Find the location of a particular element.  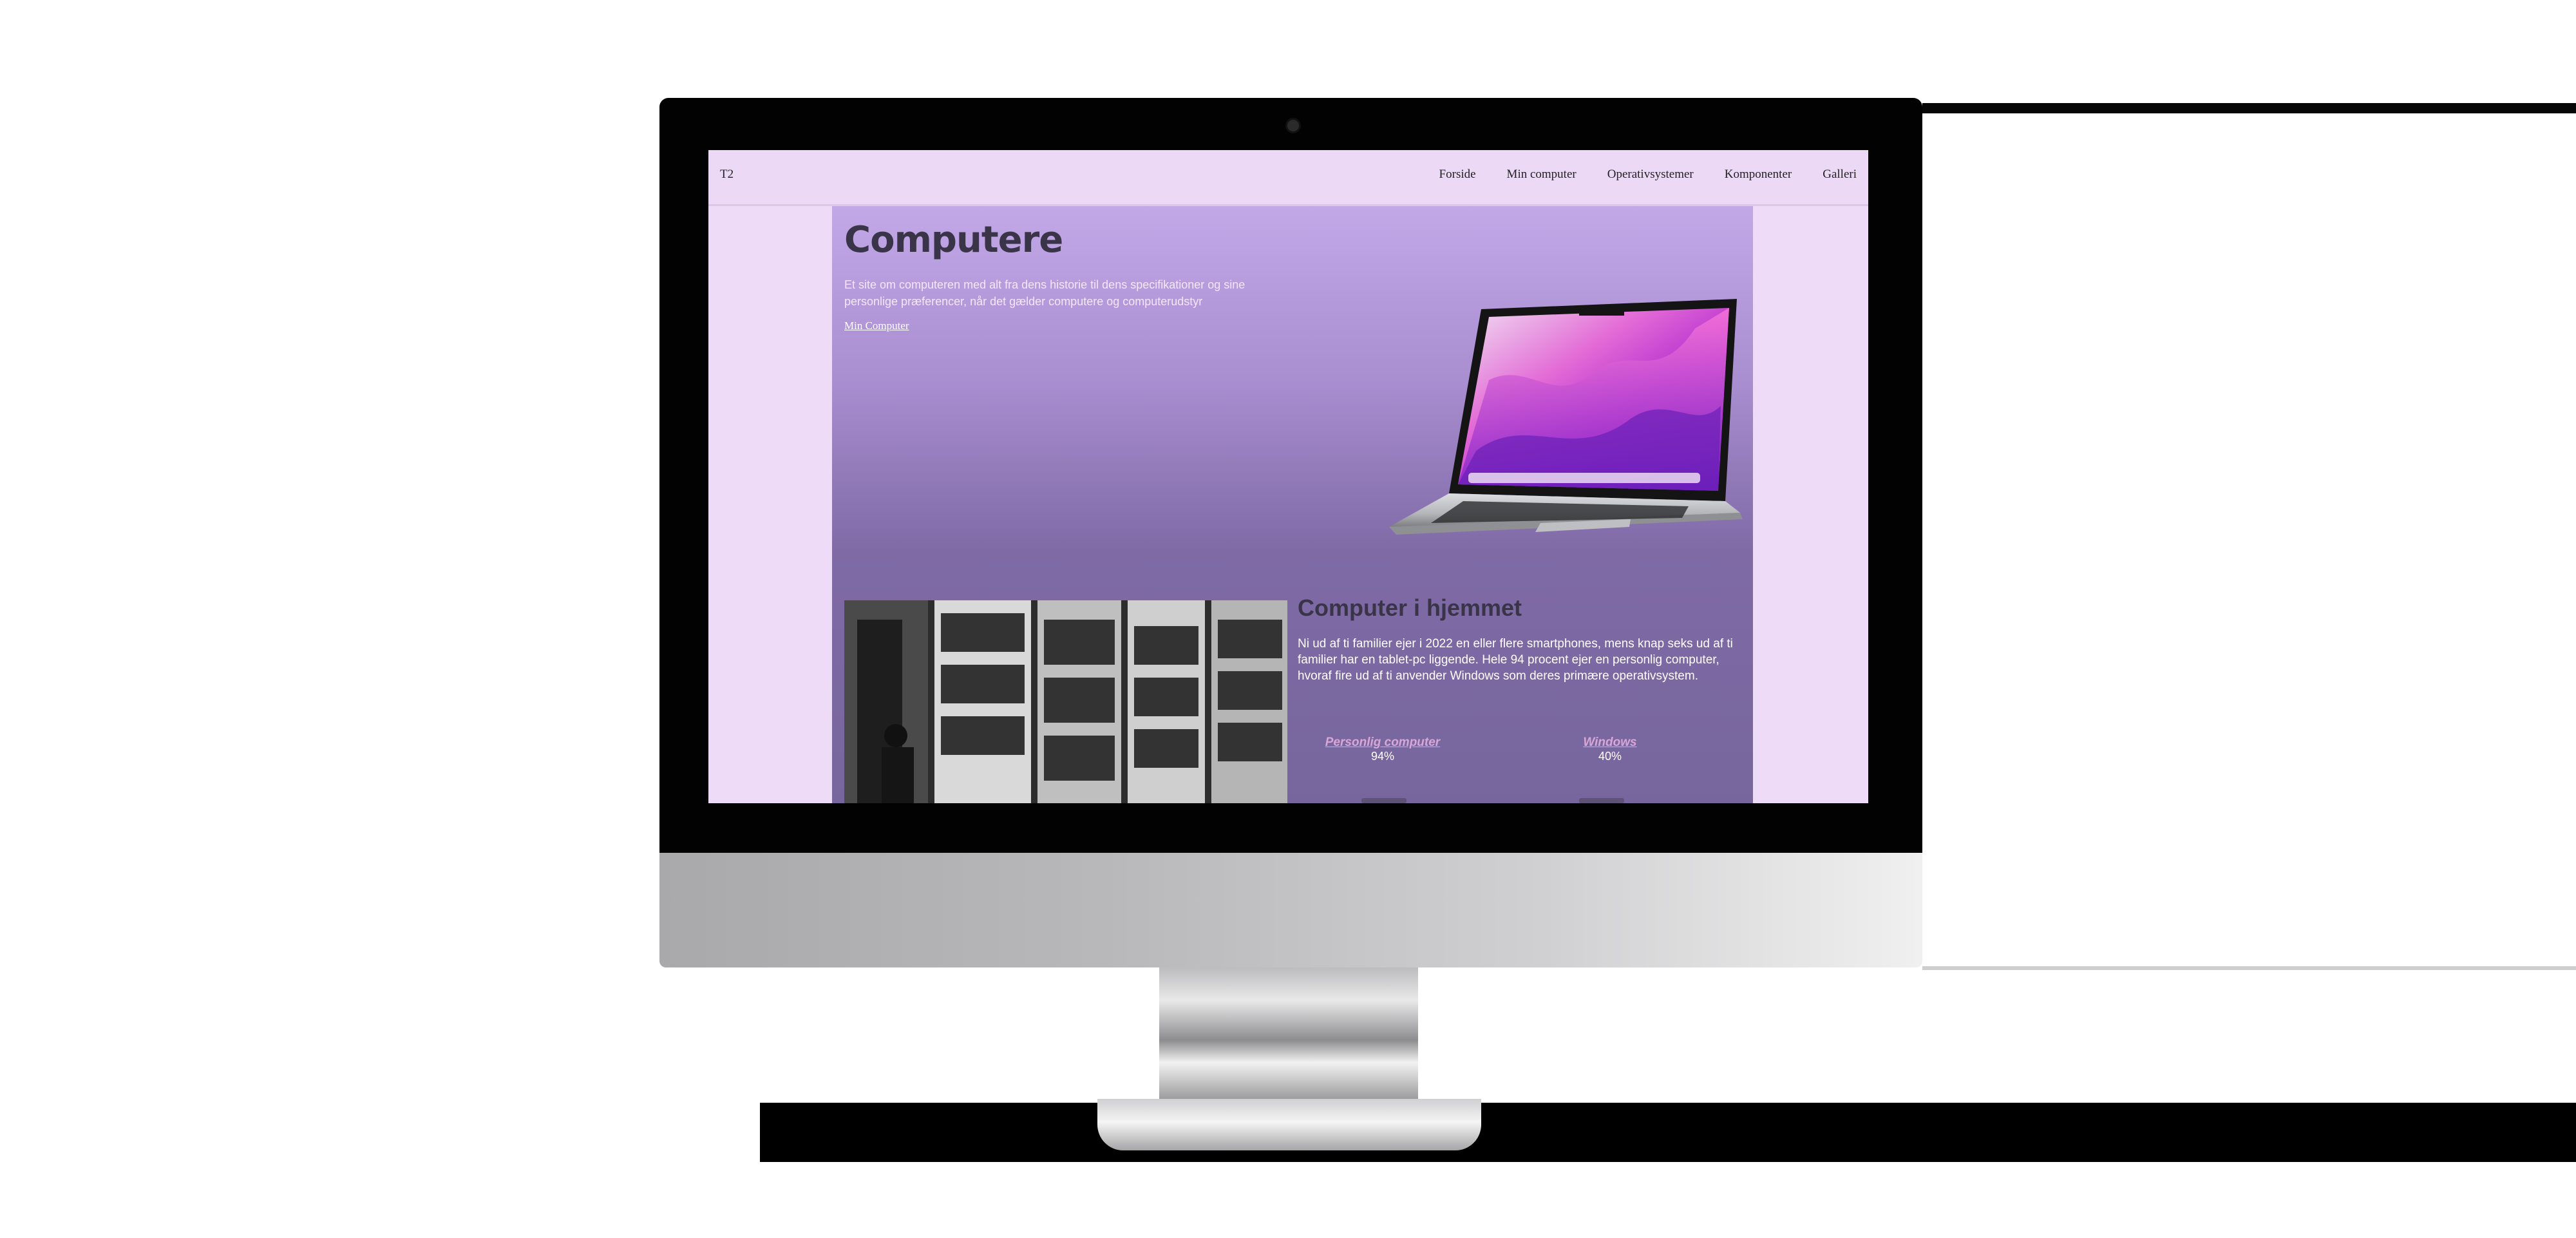

camera-icon is located at coordinates (1293, 126).